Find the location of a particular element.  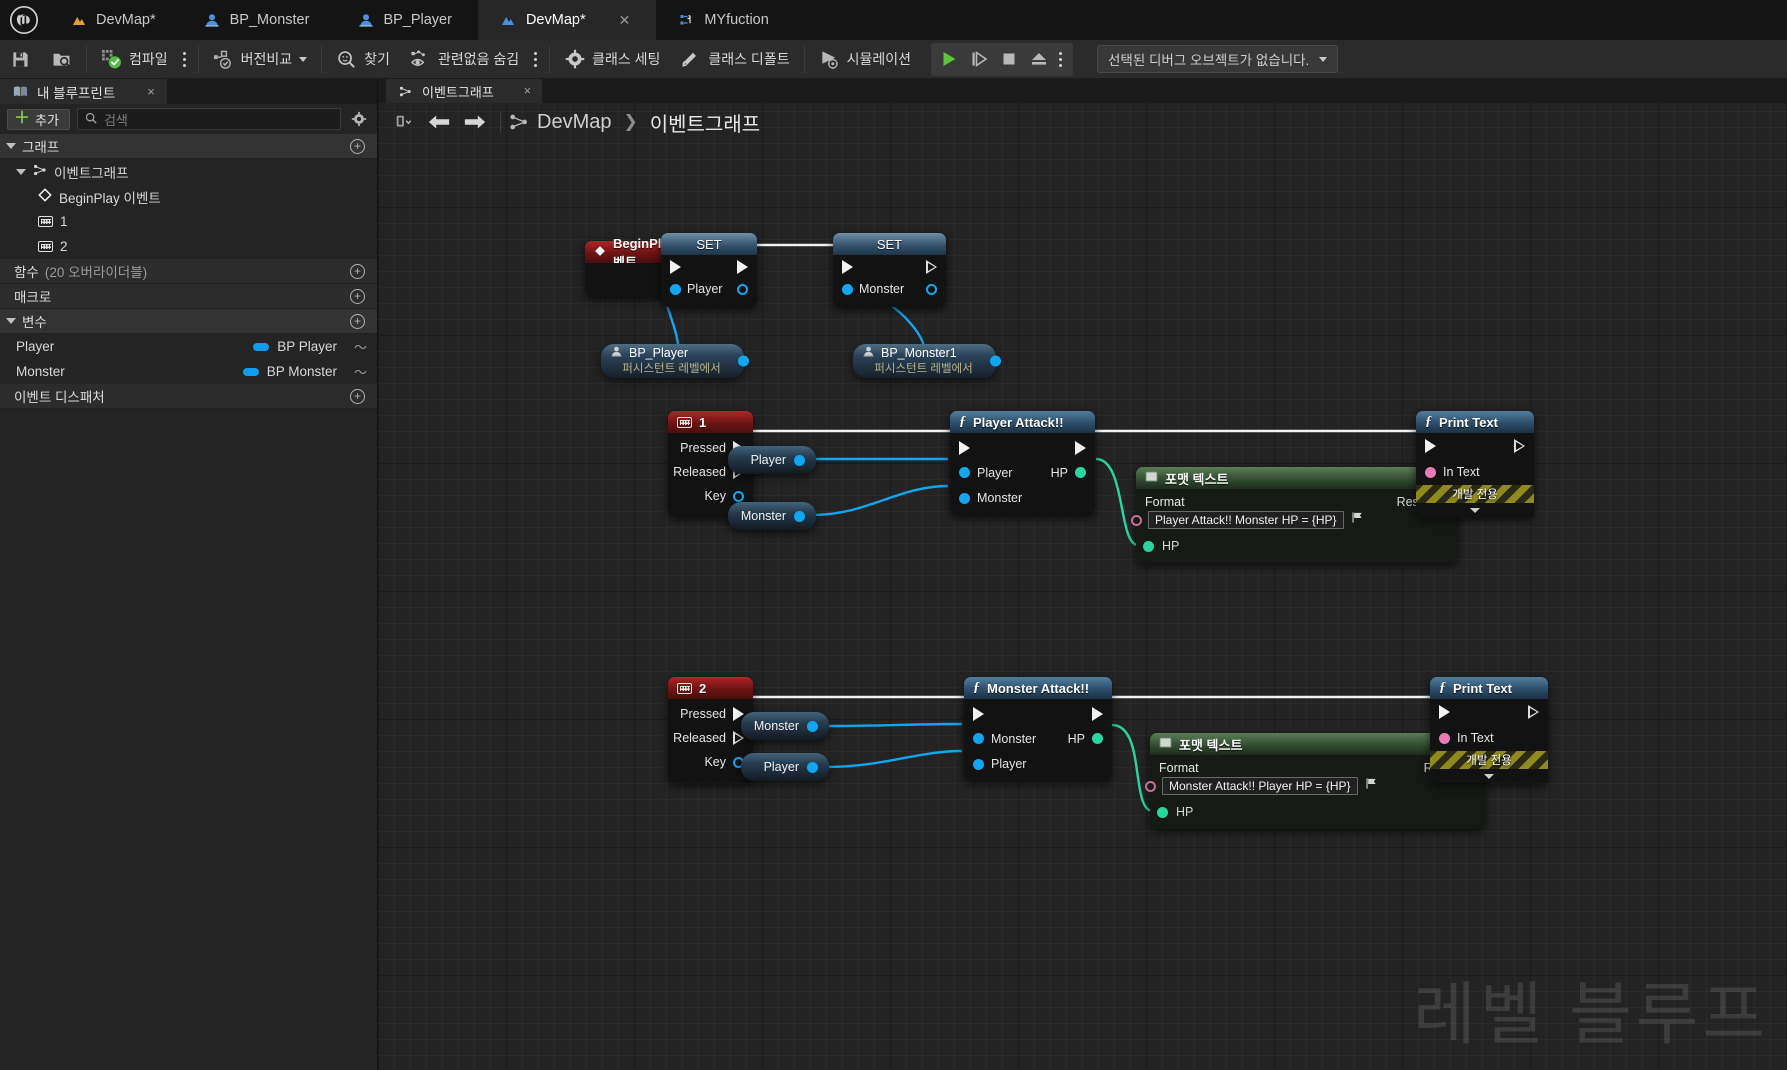

node-get-monster-2: Monster is located at coordinates (785, 726).